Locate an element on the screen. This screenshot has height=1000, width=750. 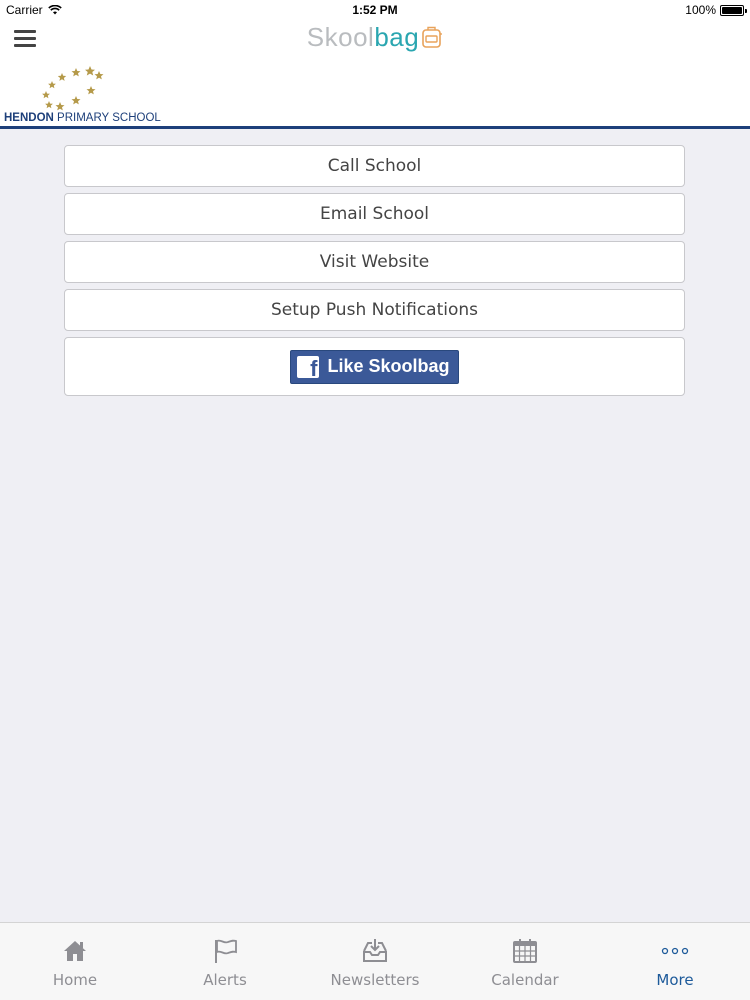
school-name-rest: PRIMARY SCHOOL is located at coordinates (107, 118).